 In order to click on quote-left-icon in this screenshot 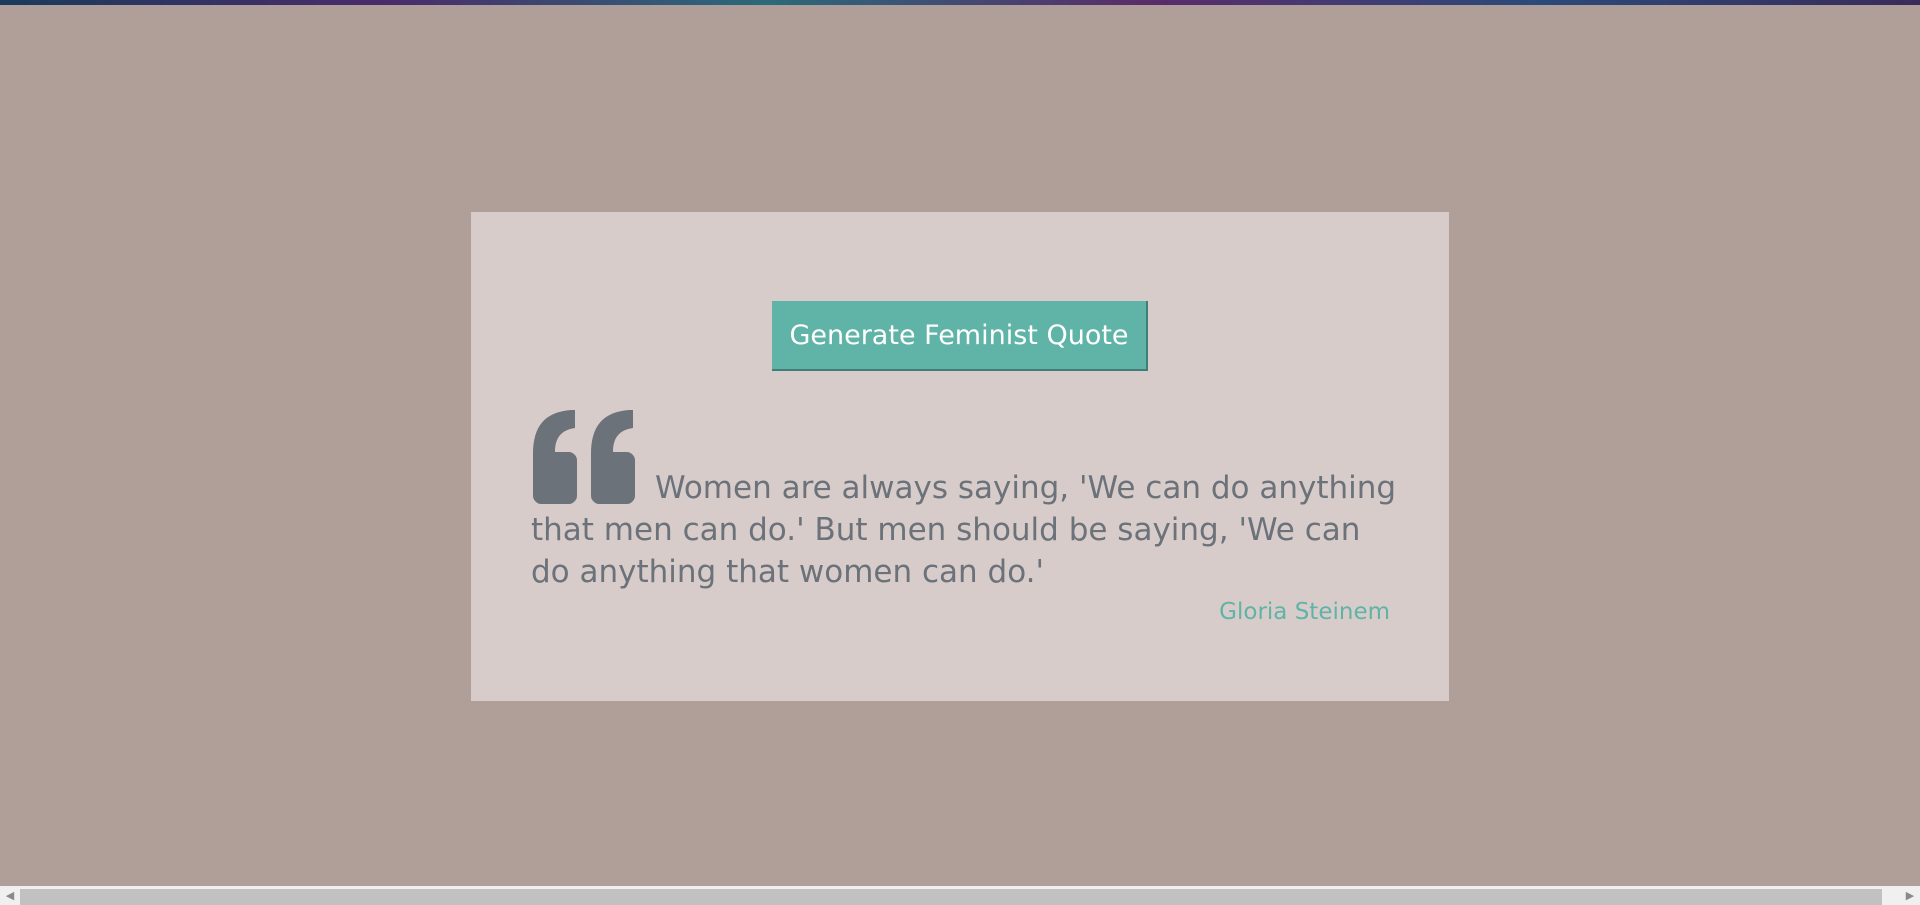, I will do `click(584, 457)`.